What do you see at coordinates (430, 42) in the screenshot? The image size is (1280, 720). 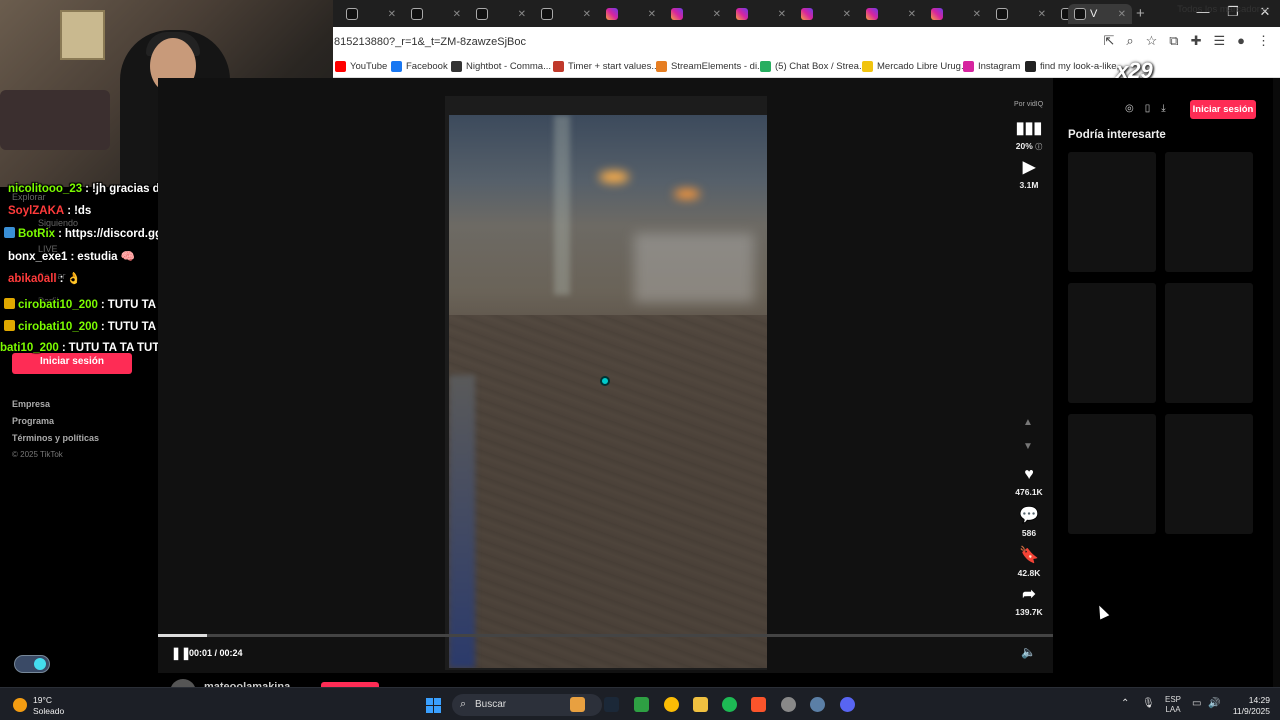 I see `url-text: 815213880?_r=1&_t=ZM-8zawzeSjBoc` at bounding box center [430, 42].